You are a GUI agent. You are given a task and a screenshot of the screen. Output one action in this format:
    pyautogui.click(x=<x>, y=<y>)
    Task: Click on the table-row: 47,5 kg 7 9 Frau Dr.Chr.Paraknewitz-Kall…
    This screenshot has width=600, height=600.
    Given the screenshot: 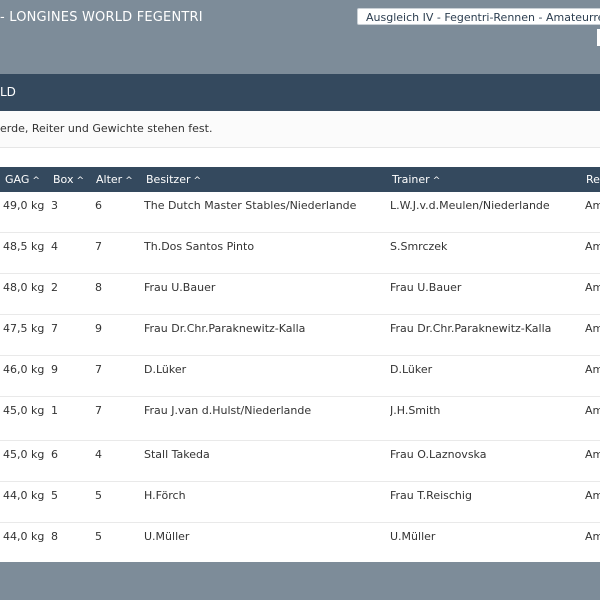 What is the action you would take?
    pyautogui.click(x=300, y=335)
    